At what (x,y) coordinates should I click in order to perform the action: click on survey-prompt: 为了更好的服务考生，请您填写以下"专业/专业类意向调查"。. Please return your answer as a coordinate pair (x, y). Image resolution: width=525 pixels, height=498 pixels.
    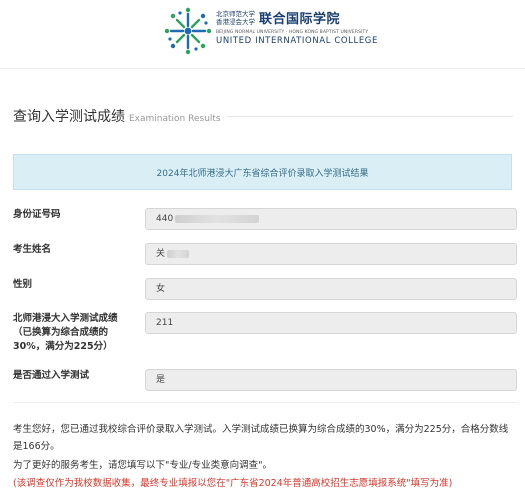
    Looking at the image, I should click on (142, 465).